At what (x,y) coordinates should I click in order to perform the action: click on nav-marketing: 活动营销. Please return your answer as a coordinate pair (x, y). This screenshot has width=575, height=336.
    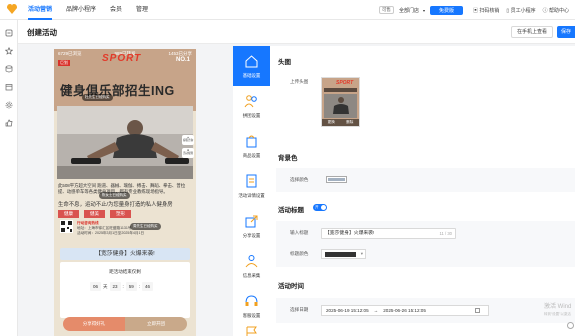
    Looking at the image, I should click on (40, 10).